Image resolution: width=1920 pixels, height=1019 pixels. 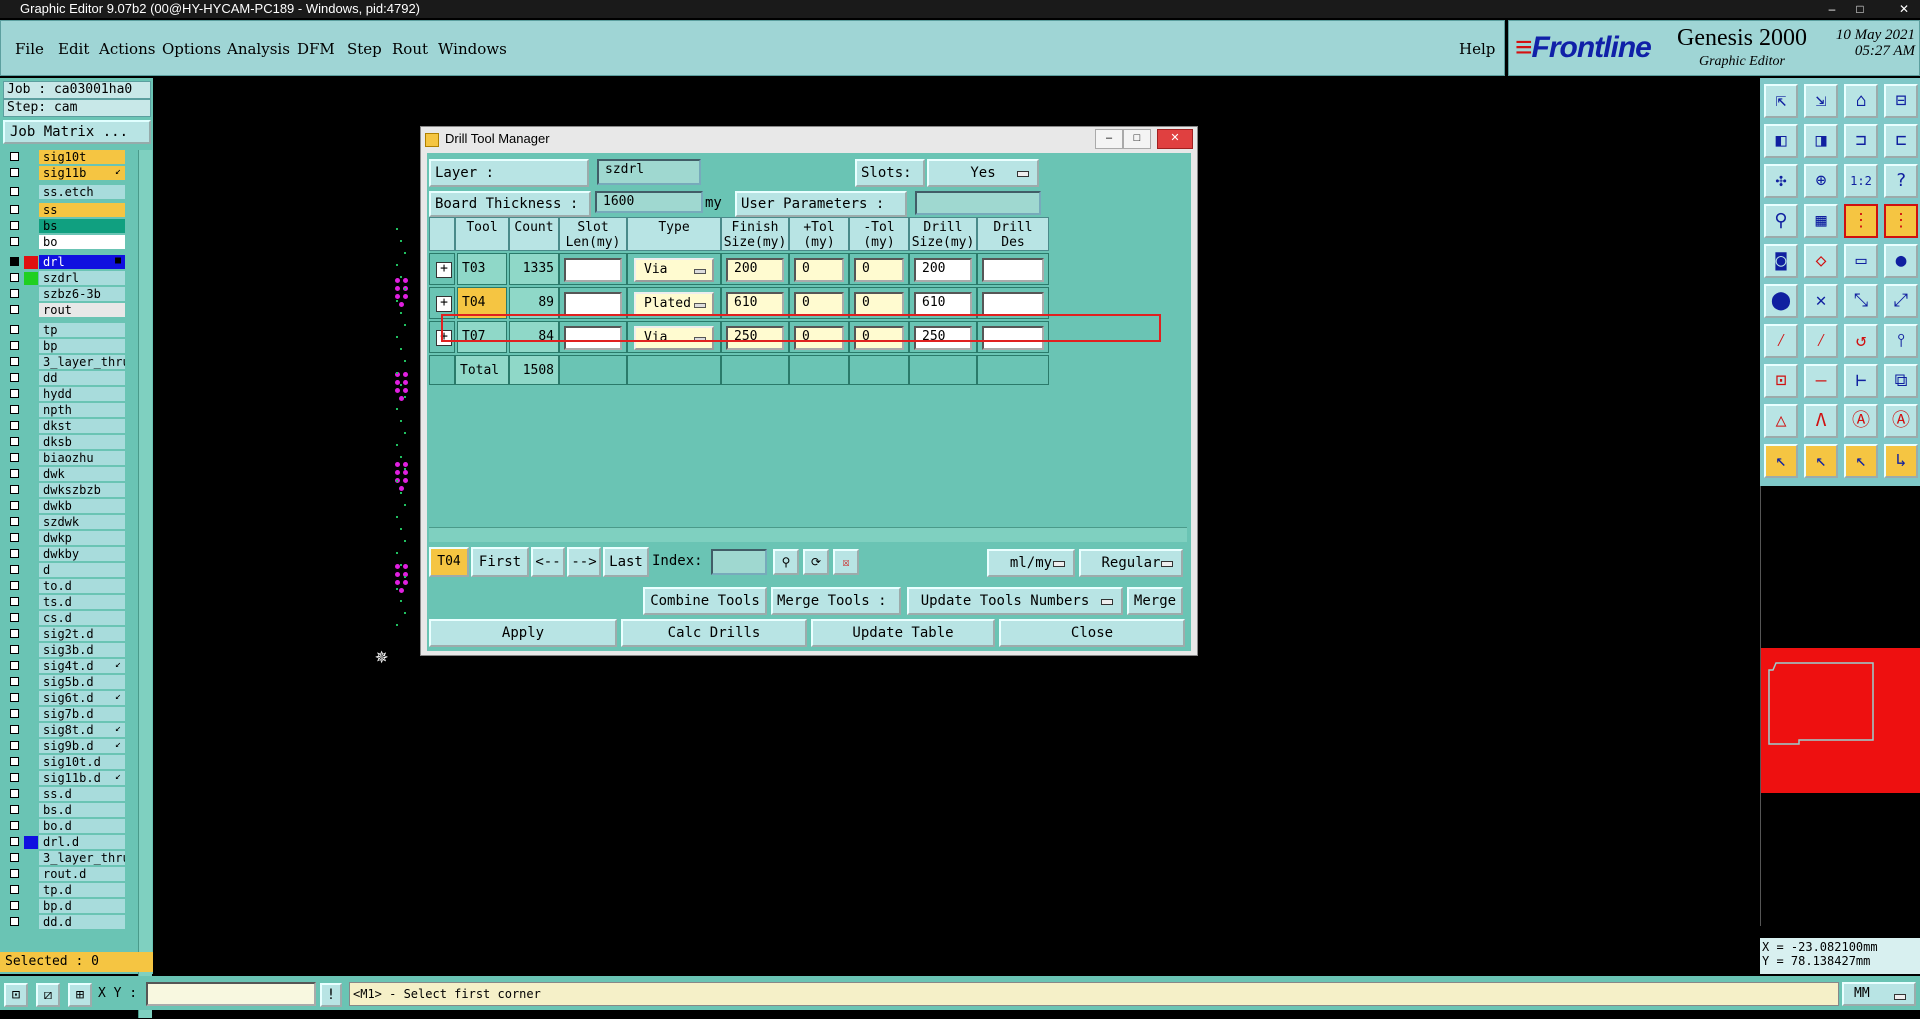 I want to click on link-icon: ⤡, so click(x=1861, y=301).